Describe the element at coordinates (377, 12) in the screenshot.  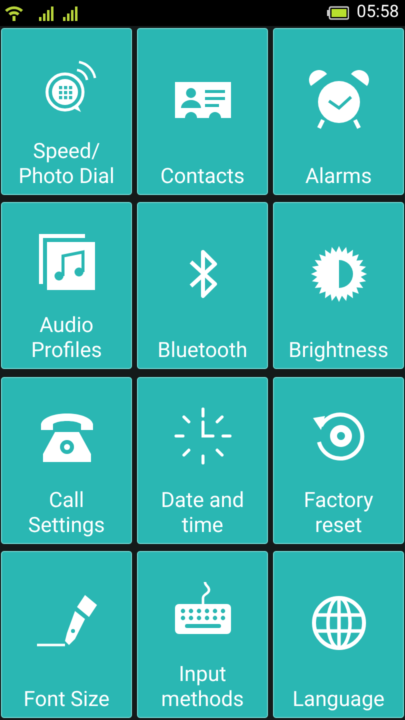
I see `clock-time: 05:58` at that location.